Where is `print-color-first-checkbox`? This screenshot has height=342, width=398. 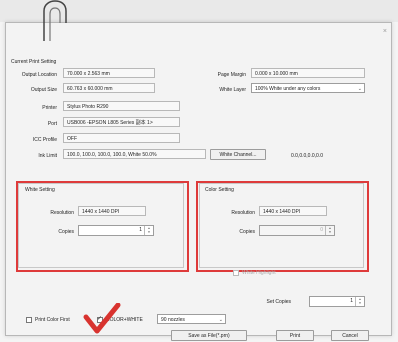 print-color-first-checkbox is located at coordinates (29, 320).